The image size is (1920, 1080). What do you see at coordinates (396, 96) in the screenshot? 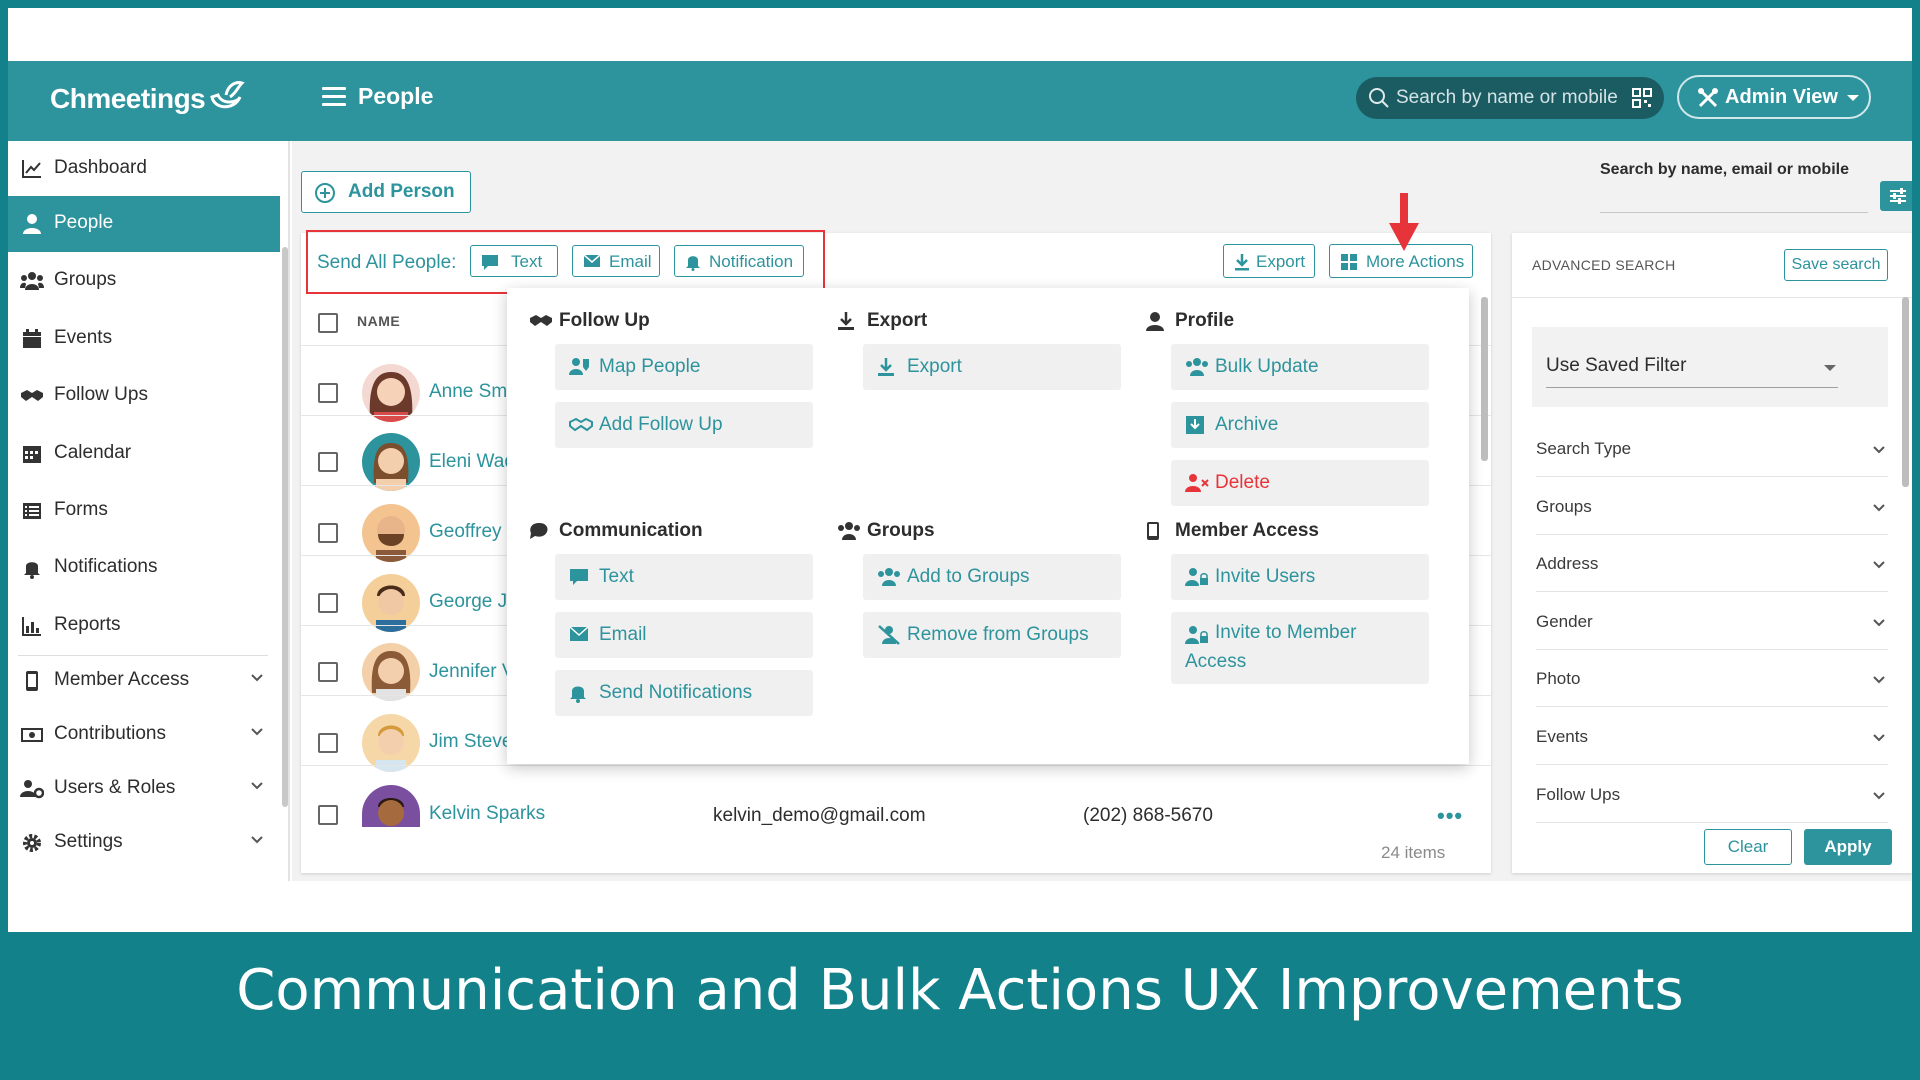
I see `page-title: People` at bounding box center [396, 96].